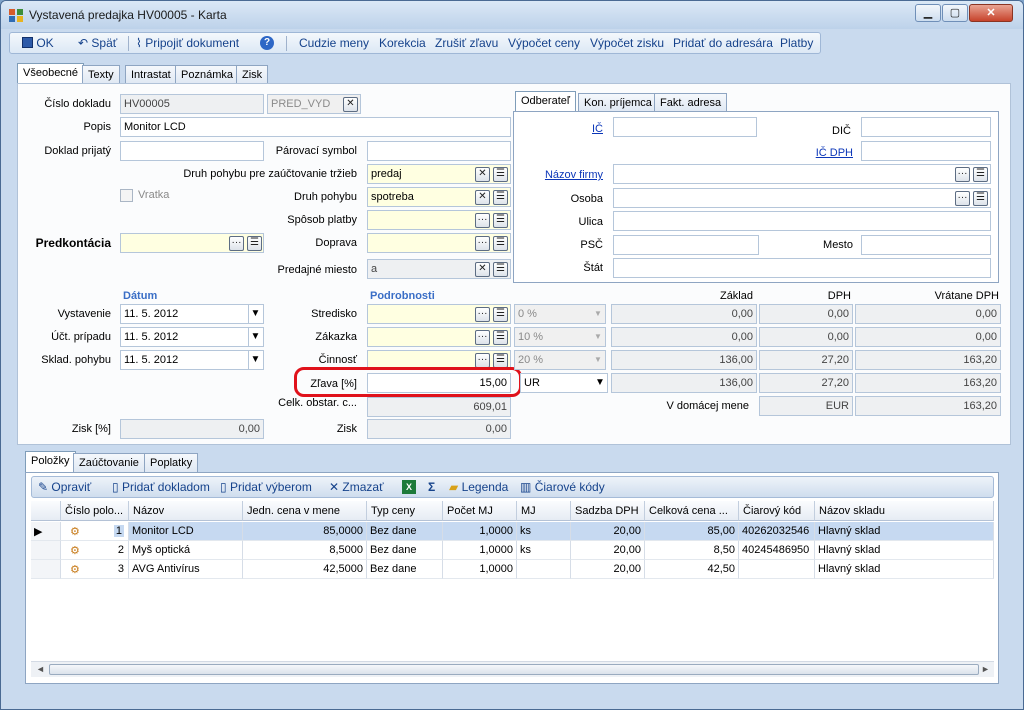  What do you see at coordinates (97, 43) in the screenshot?
I see `back-button: ↶ Späť` at bounding box center [97, 43].